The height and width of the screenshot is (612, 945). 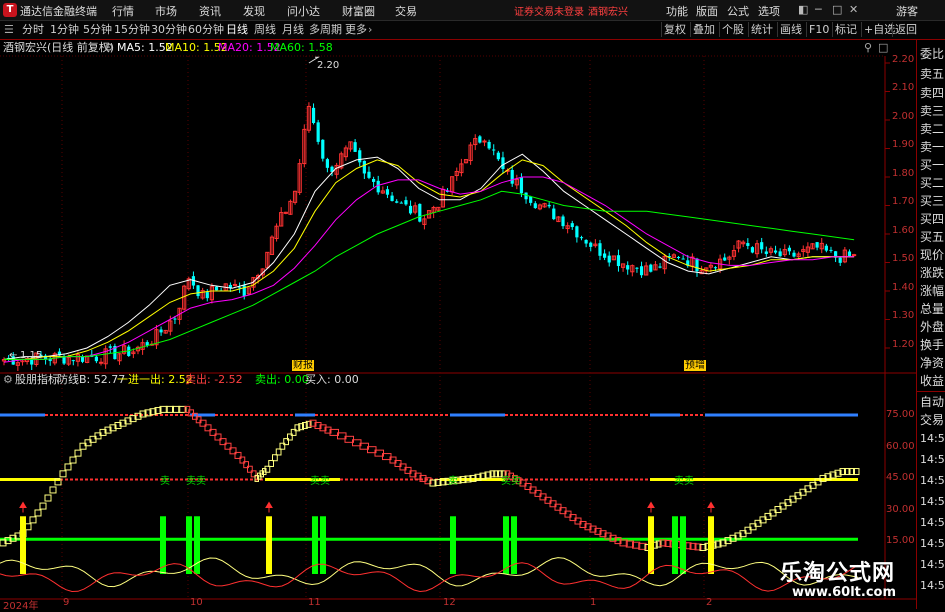 I want to click on maximize-icon: □, so click(x=837, y=9).